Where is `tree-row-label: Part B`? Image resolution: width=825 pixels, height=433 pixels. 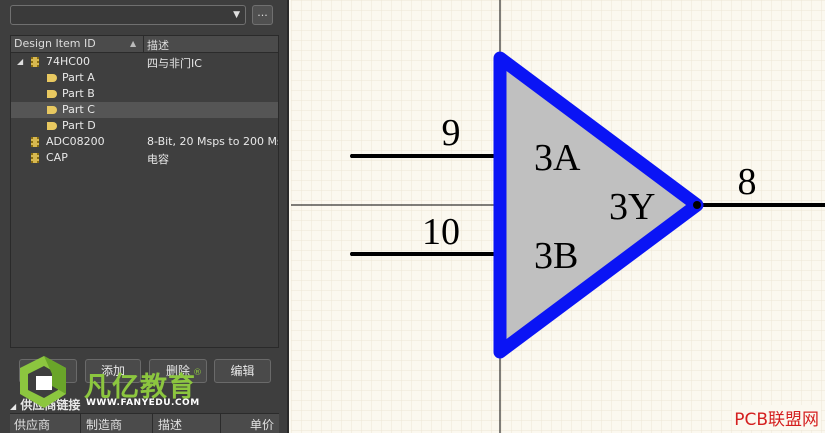
tree-row-label: Part B is located at coordinates (78, 93).